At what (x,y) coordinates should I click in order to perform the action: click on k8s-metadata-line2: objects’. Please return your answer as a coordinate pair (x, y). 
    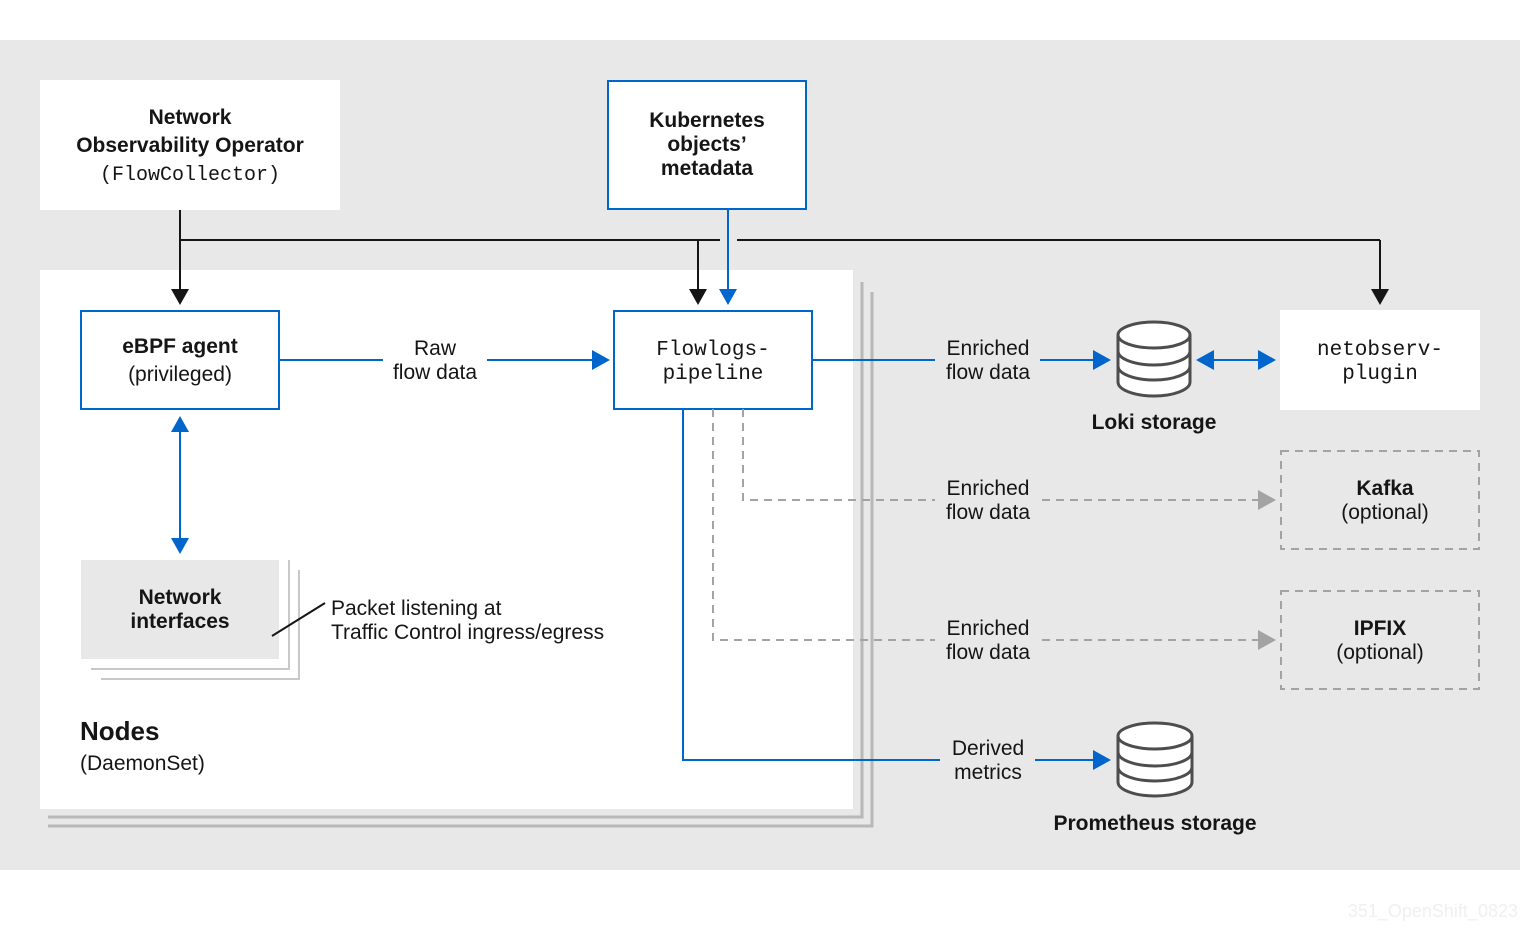
    Looking at the image, I should click on (706, 144).